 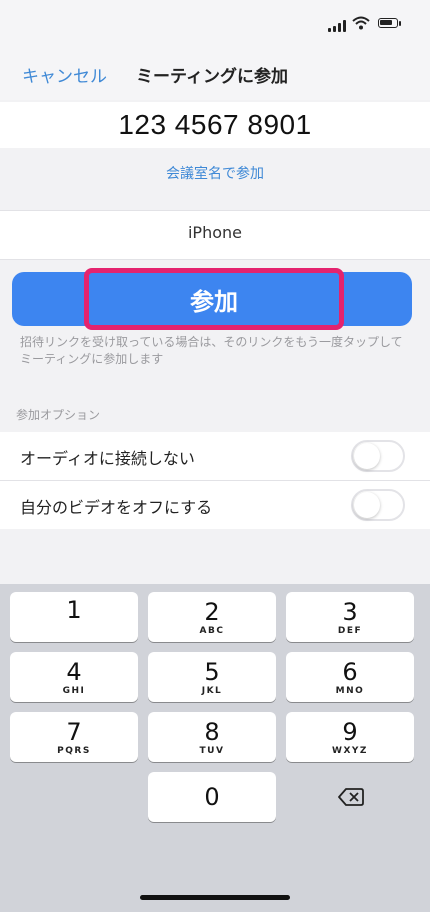 What do you see at coordinates (361, 23) in the screenshot?
I see `wifi-icon` at bounding box center [361, 23].